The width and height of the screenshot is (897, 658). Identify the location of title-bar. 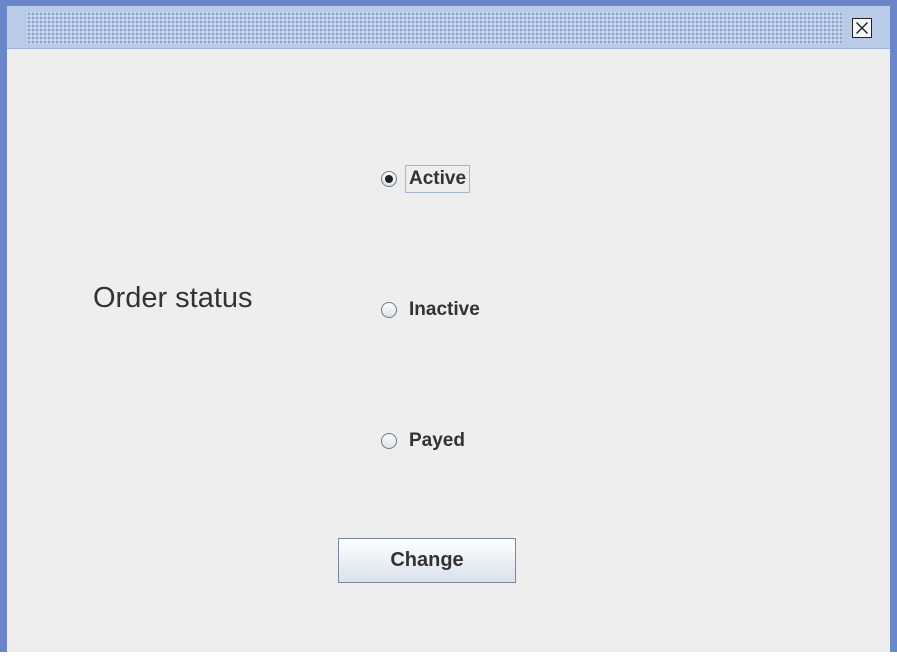
(448, 27).